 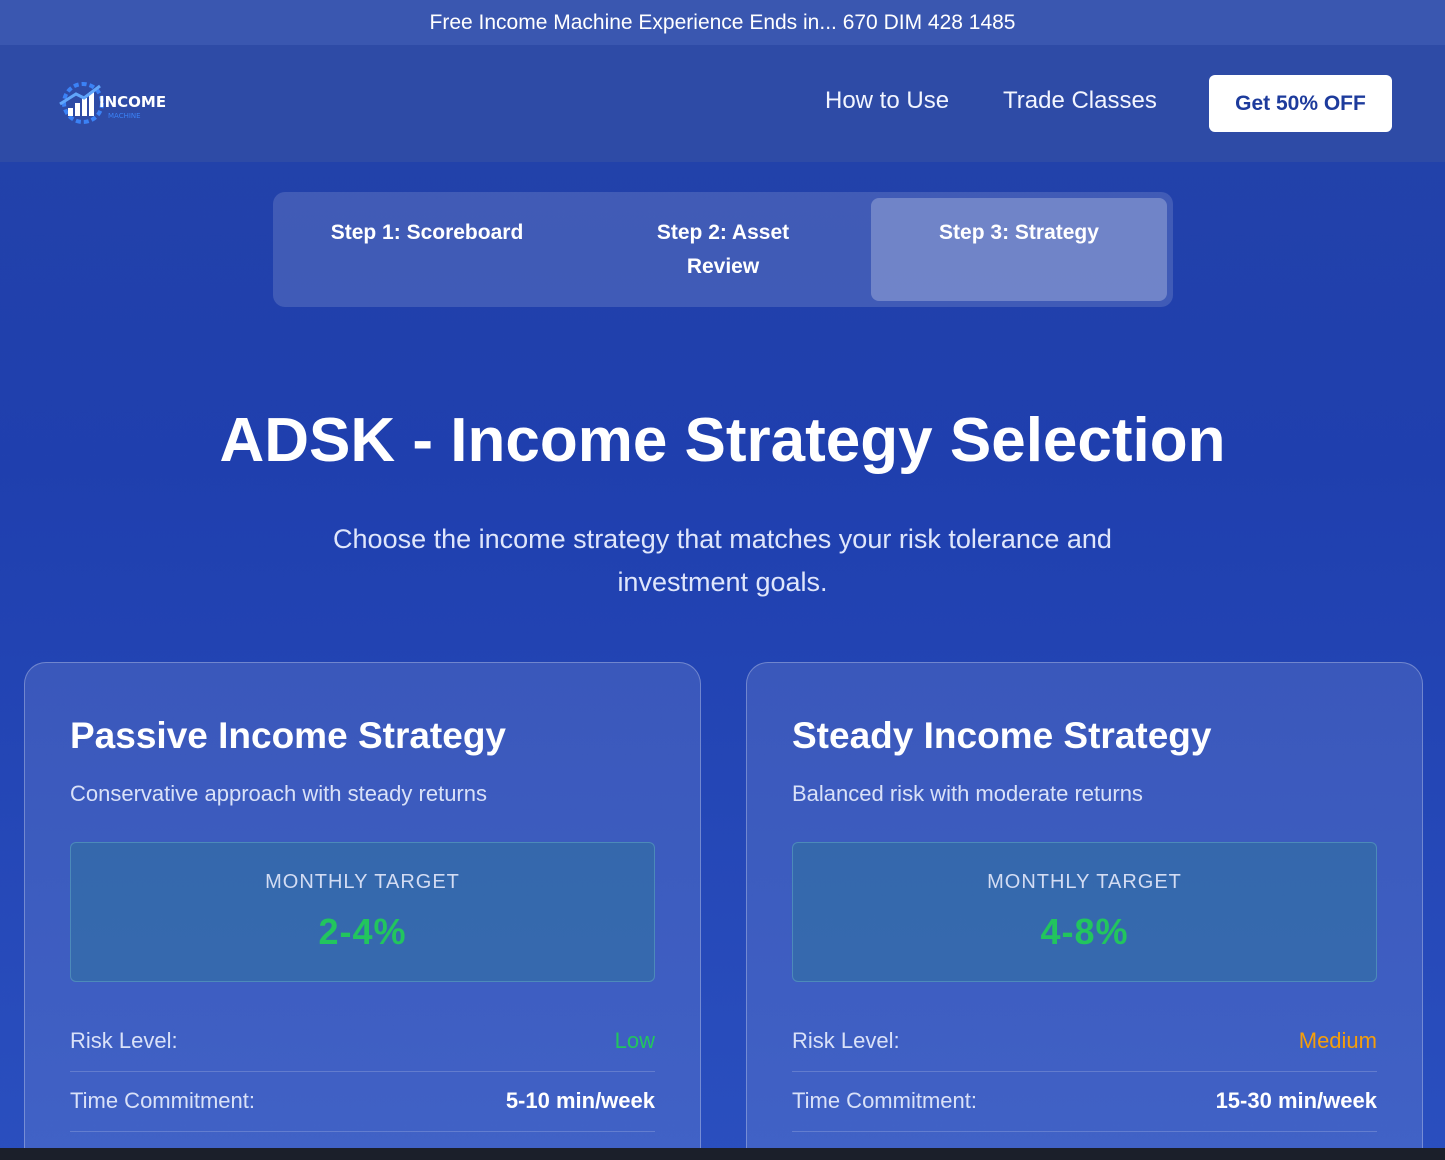 I want to click on monthly-target-value: 2-4%, so click(x=362, y=931).